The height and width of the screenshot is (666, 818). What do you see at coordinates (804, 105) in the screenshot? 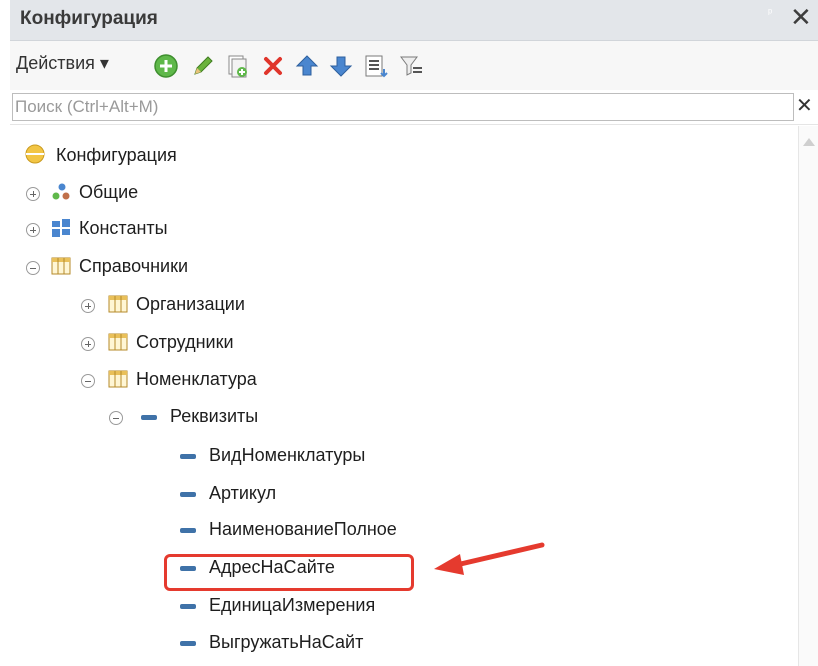
I see `clear-search-icon: ✕` at bounding box center [804, 105].